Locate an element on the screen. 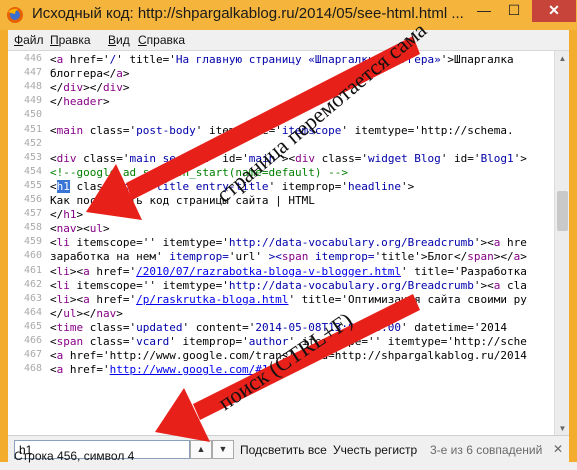 The width and height of the screenshot is (577, 470). line-number: 451 is located at coordinates (32, 129).